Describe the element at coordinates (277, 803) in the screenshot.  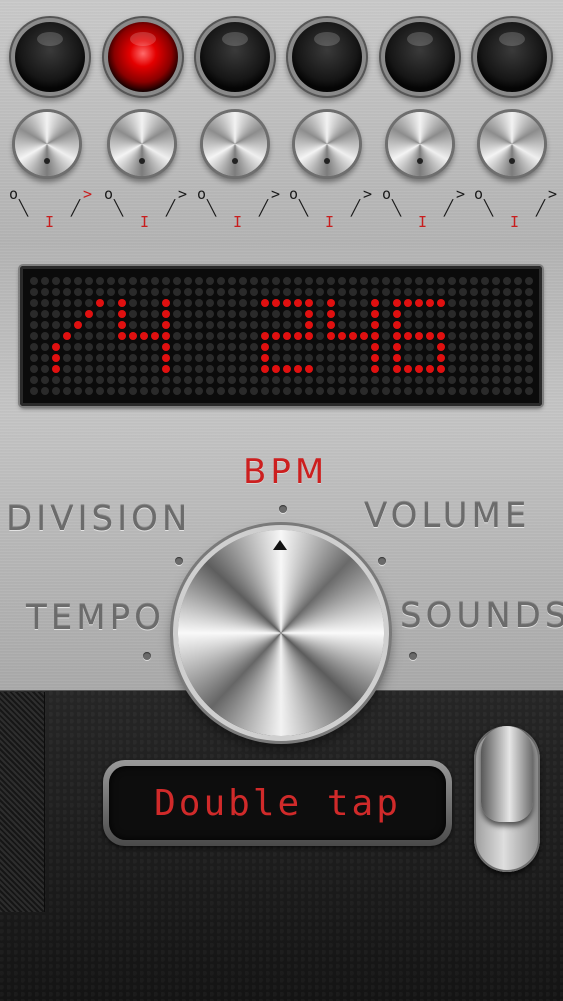
I see `tap-tempo-button: Double tap` at that location.